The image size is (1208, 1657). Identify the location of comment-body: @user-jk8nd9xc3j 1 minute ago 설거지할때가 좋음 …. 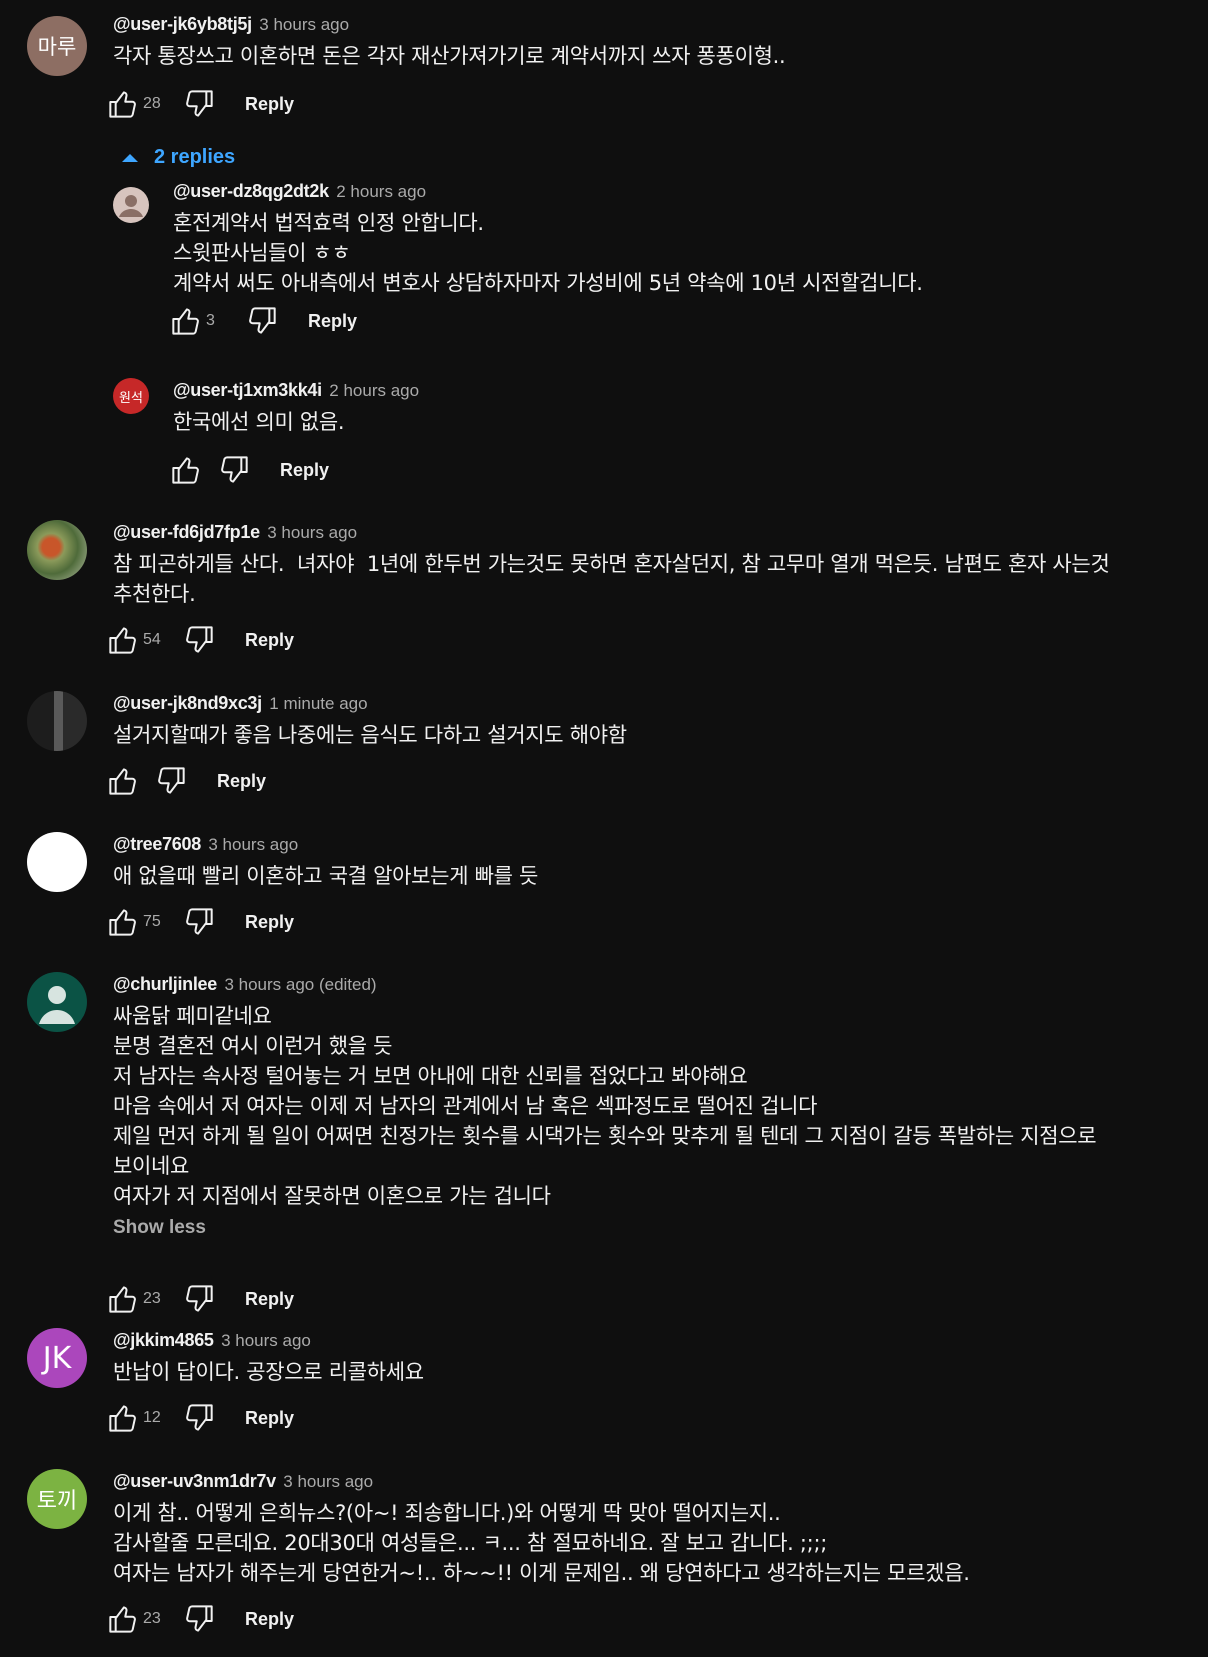
(650, 720).